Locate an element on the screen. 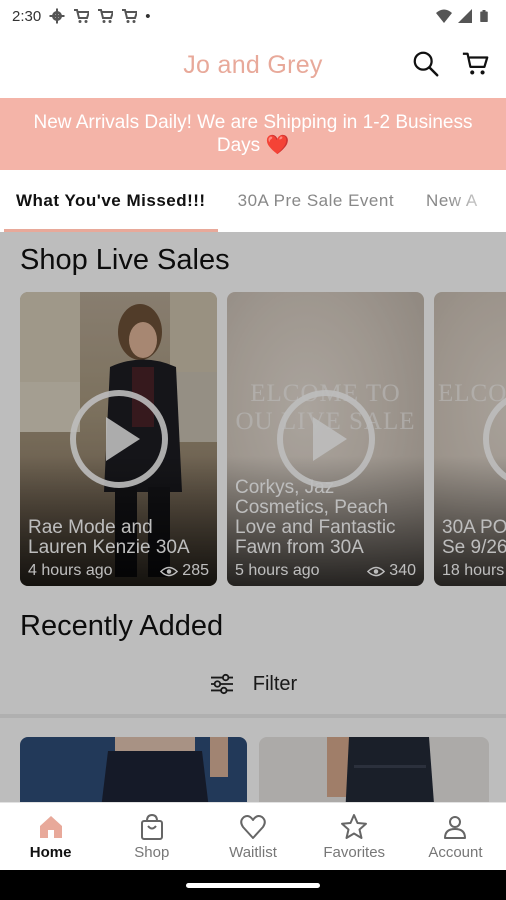 Image resolution: width=506 pixels, height=900 pixels. status-time: 2:30 is located at coordinates (27, 16).